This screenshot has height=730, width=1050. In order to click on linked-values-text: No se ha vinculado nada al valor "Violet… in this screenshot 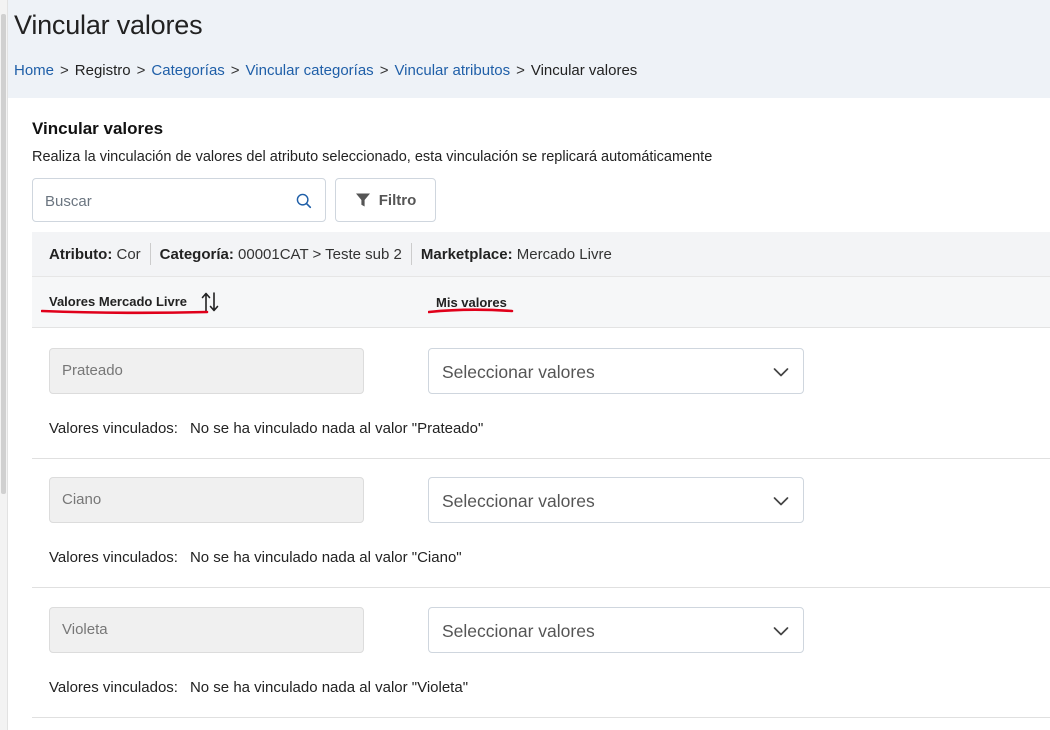, I will do `click(329, 687)`.